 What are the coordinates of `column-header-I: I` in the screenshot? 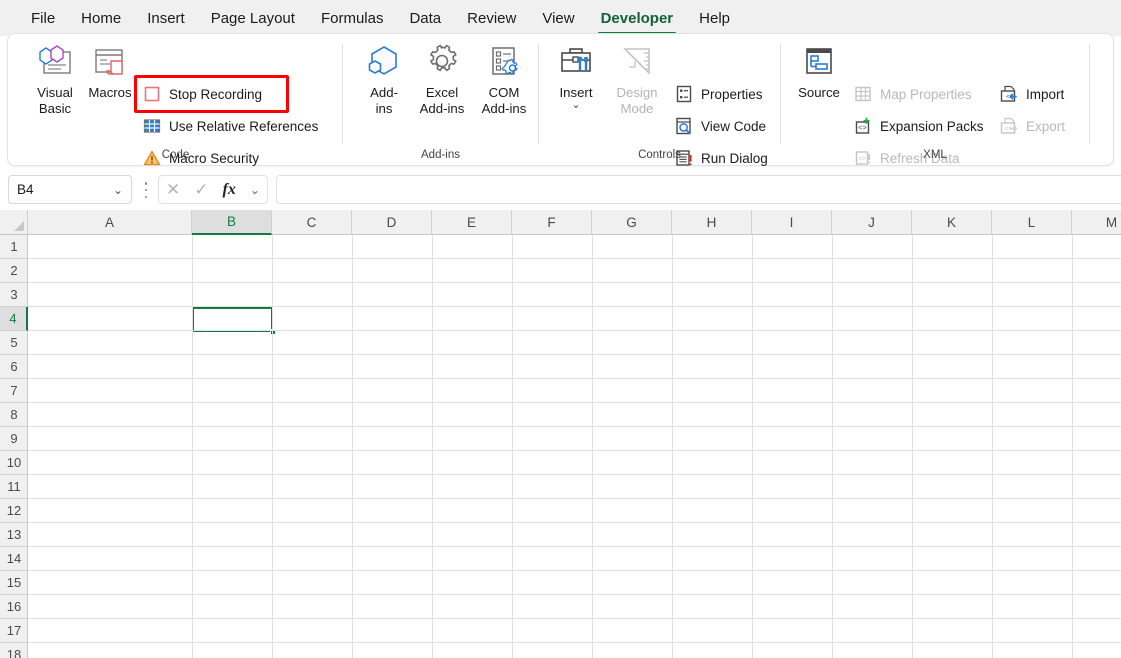 It's located at (792, 222).